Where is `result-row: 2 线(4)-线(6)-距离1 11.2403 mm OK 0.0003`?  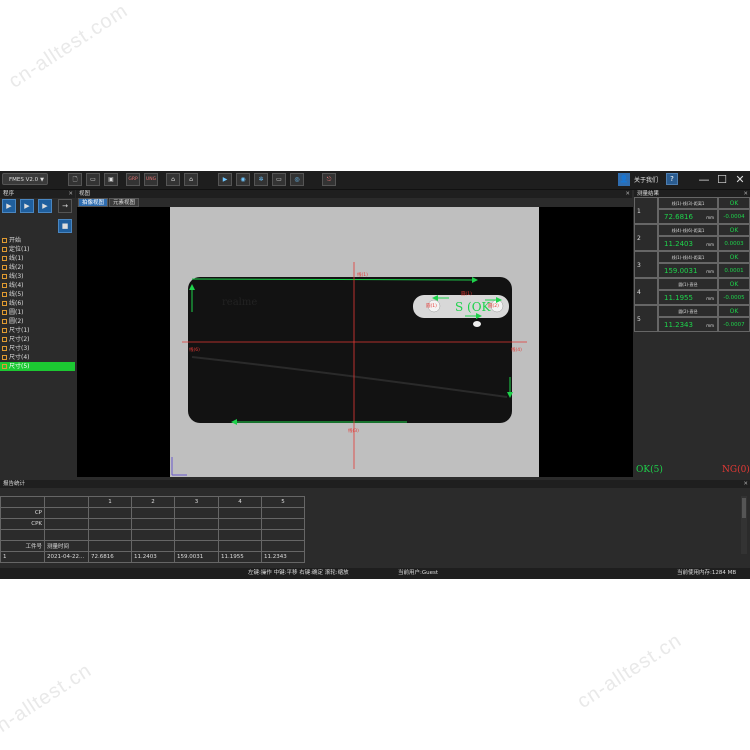 result-row: 2 线(4)-线(6)-距离1 11.2403 mm OK 0.0003 is located at coordinates (692, 237).